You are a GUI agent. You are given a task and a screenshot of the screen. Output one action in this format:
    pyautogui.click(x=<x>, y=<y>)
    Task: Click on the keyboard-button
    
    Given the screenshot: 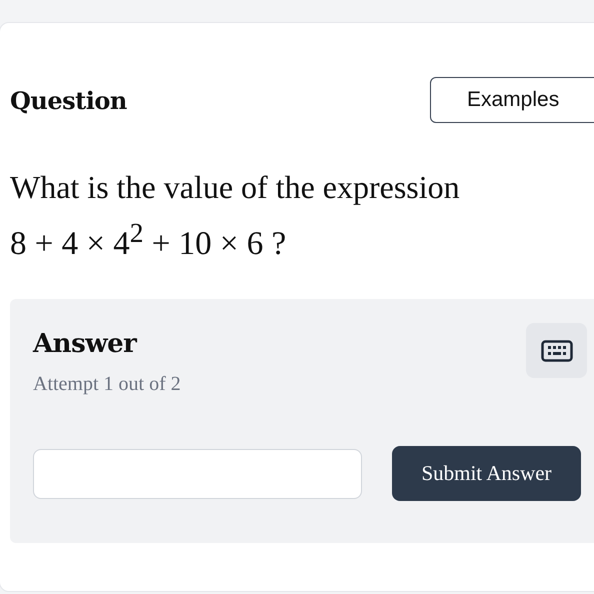 What is the action you would take?
    pyautogui.click(x=556, y=350)
    